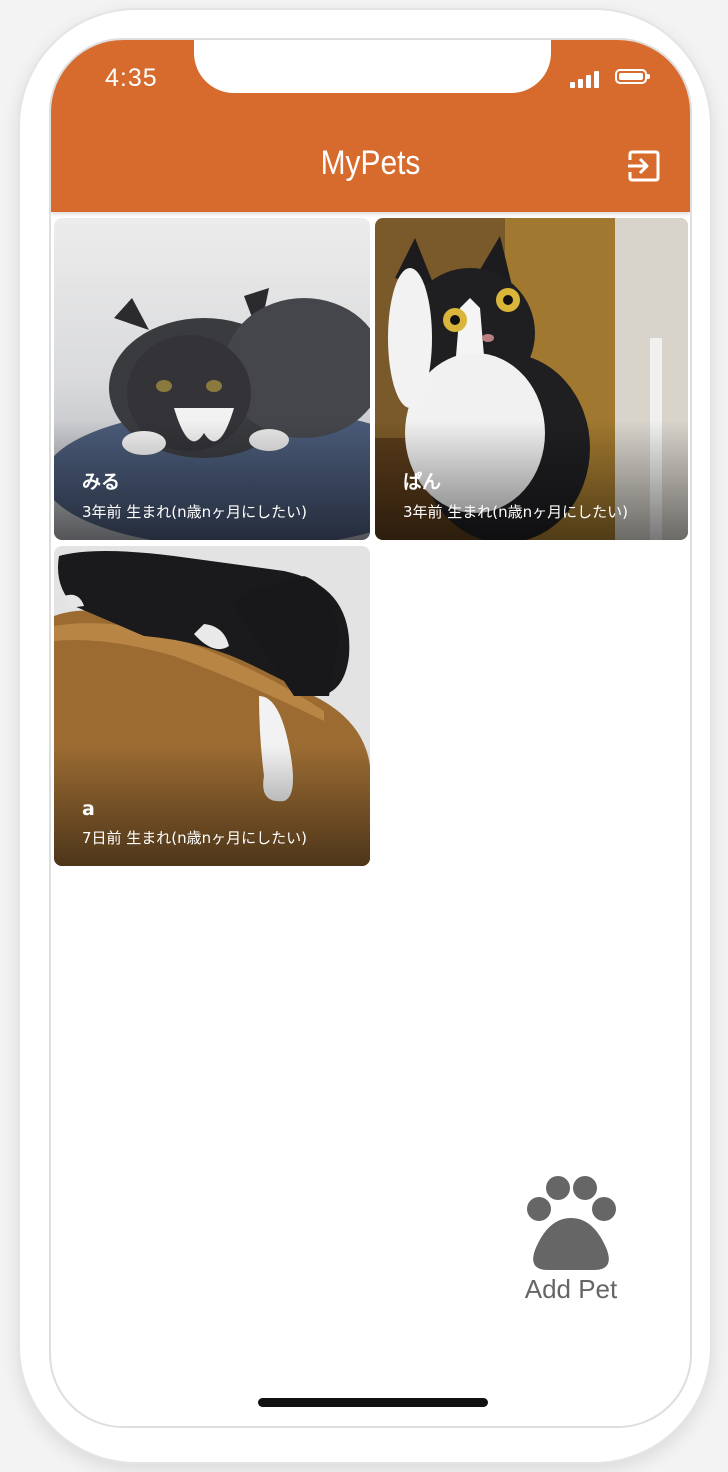 The height and width of the screenshot is (1472, 728). Describe the element at coordinates (373, 1402) in the screenshot. I see `home-indicator` at that location.